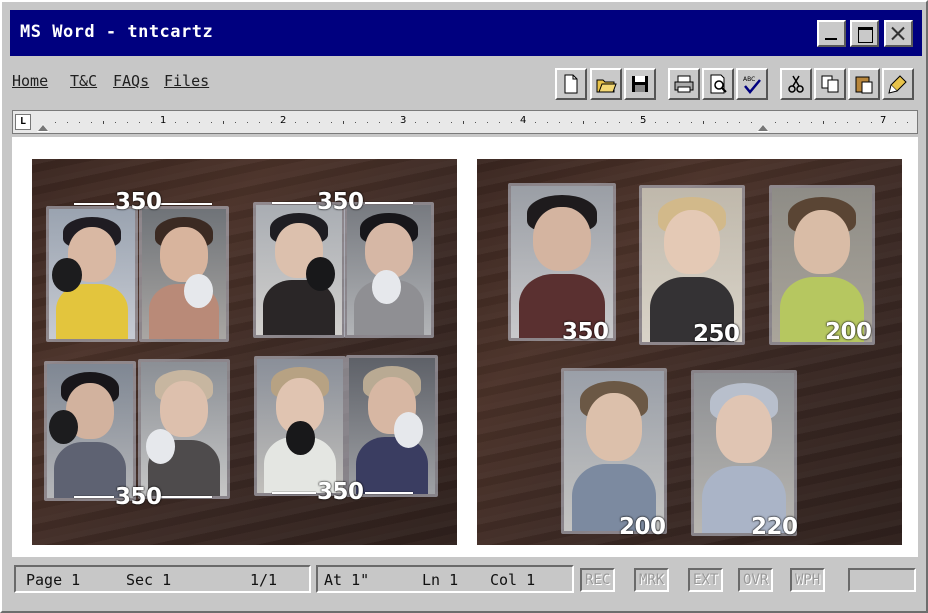 The width and height of the screenshot is (928, 613). I want to click on printer-icon, so click(684, 84).